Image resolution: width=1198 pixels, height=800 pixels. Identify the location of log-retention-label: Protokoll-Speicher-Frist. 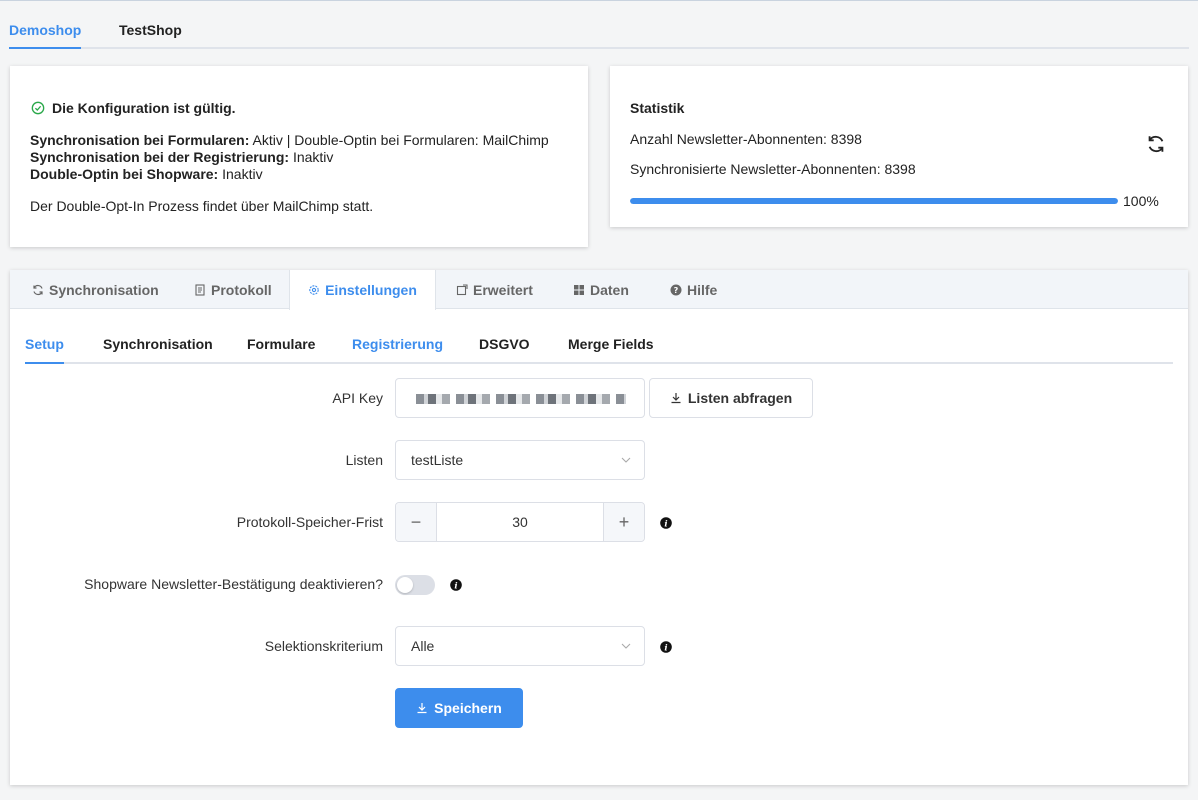
(309, 522).